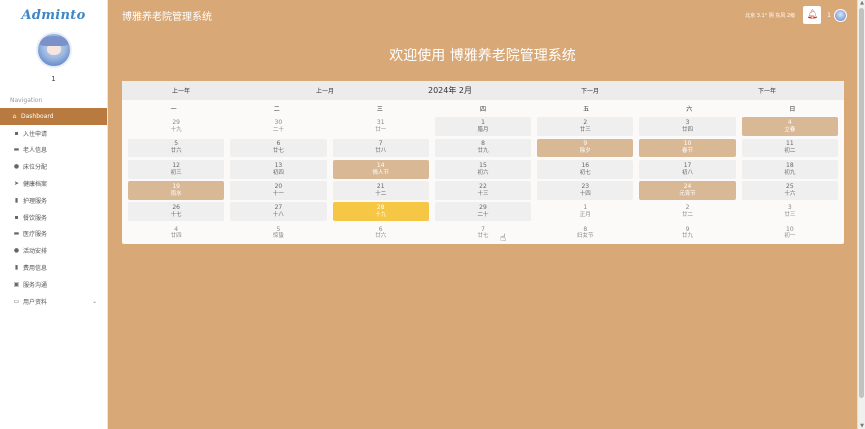 The width and height of the screenshot is (865, 429). I want to click on calendar-day: 9 除夕, so click(585, 148).